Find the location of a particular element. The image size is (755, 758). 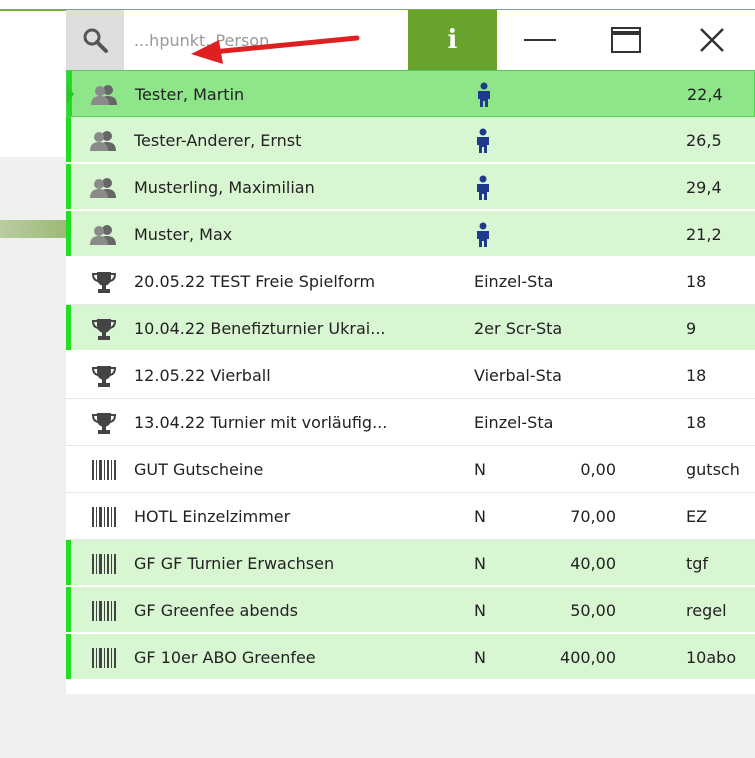

row-value: 9 is located at coordinates (691, 328).